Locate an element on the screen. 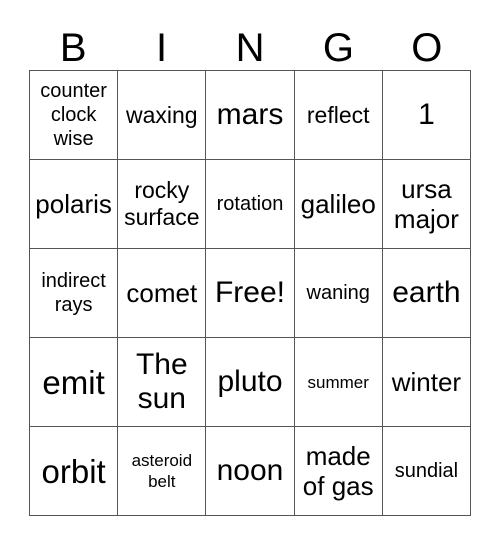 The image size is (500, 544). bingo-header-letter-i: I is located at coordinates (162, 48).